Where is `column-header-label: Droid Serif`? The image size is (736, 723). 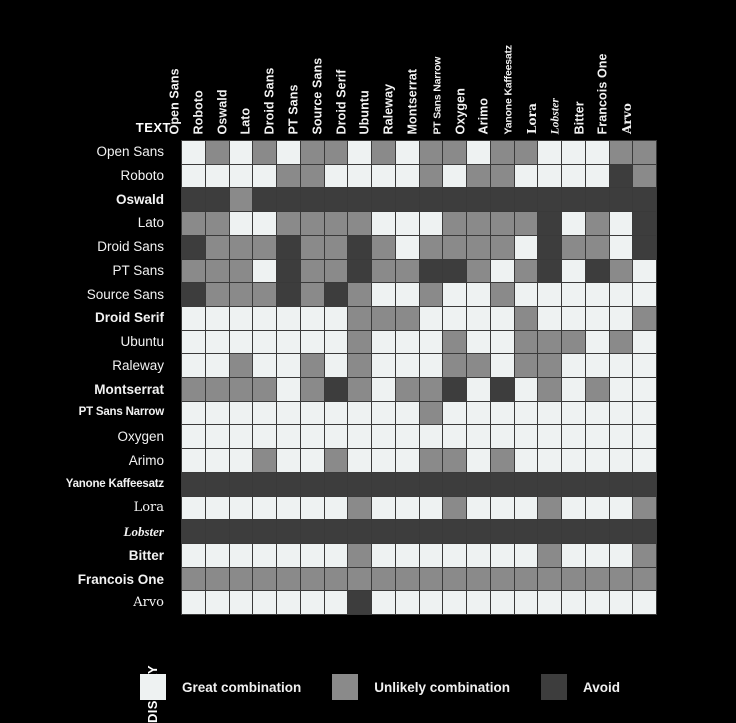
column-header-label: Droid Serif is located at coordinates (341, 101).